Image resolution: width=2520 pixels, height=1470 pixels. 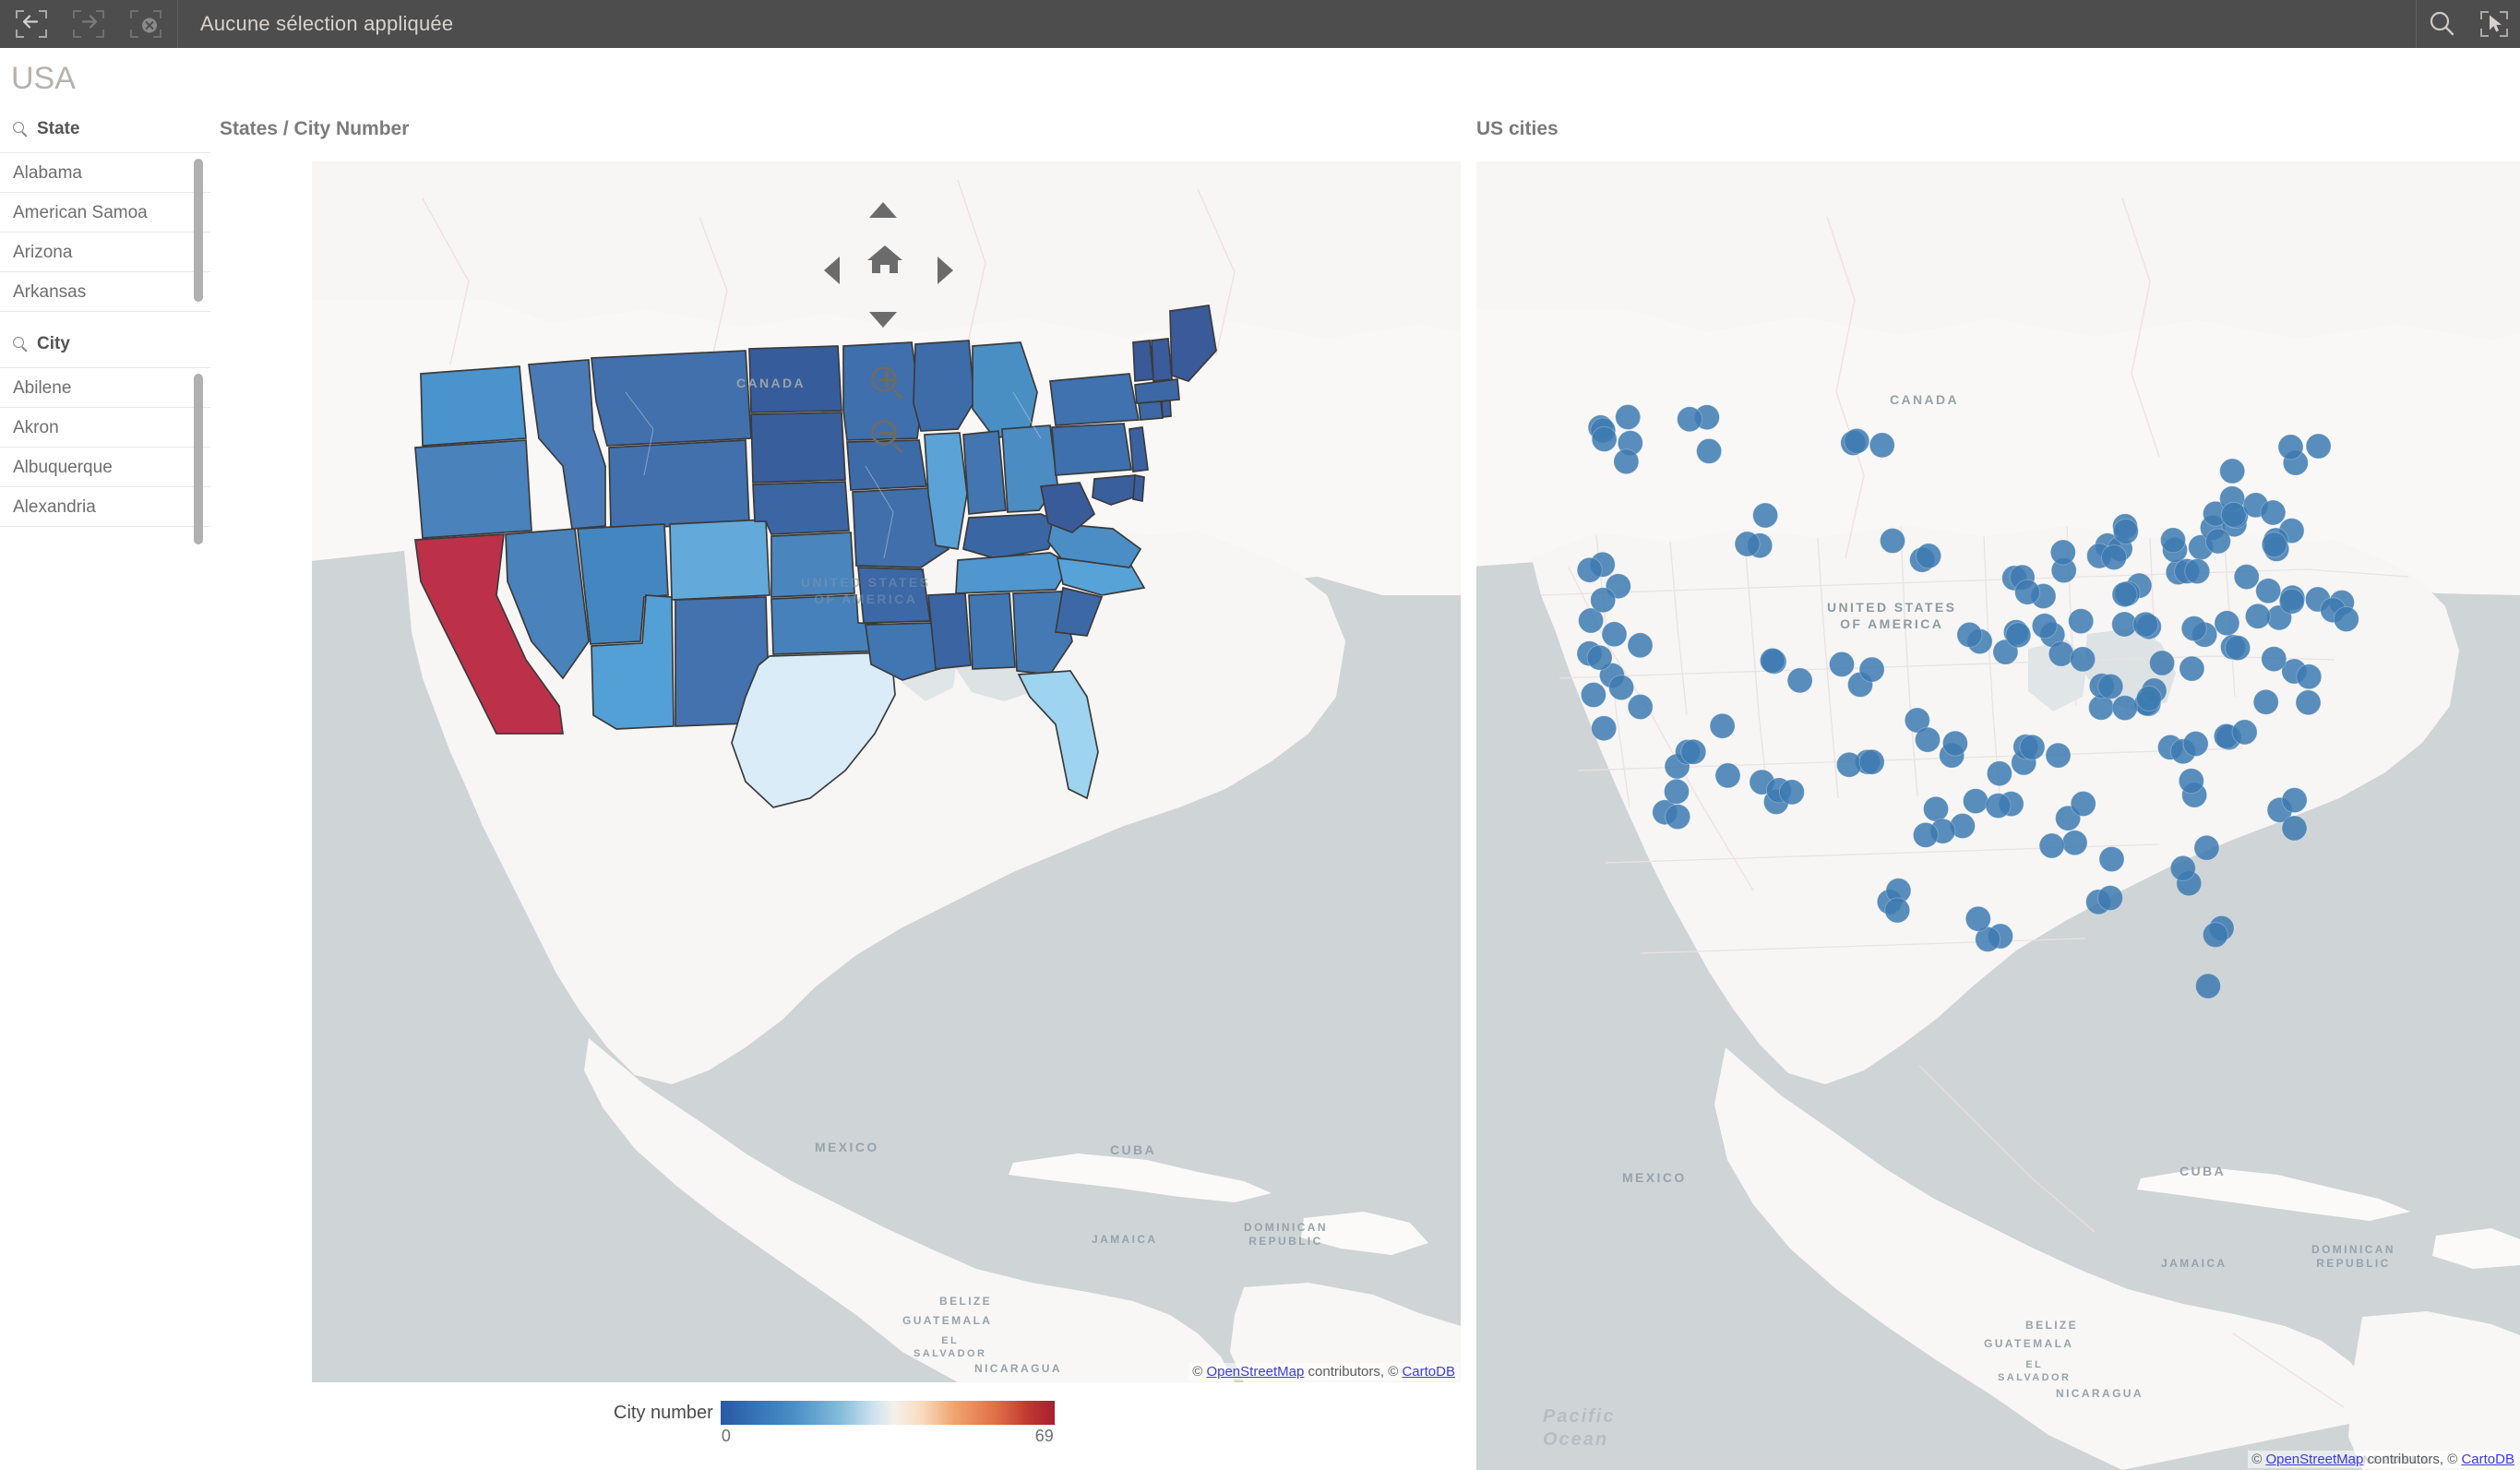 What do you see at coordinates (105, 292) in the screenshot?
I see `list-item: Arkansas` at bounding box center [105, 292].